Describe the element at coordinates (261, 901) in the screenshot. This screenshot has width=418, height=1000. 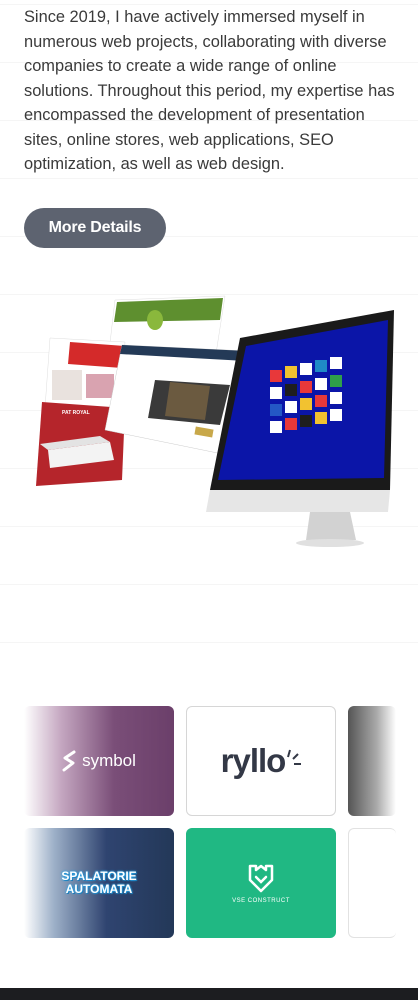
I see `vse-construct-label: VSE CONSTRUCT` at that location.